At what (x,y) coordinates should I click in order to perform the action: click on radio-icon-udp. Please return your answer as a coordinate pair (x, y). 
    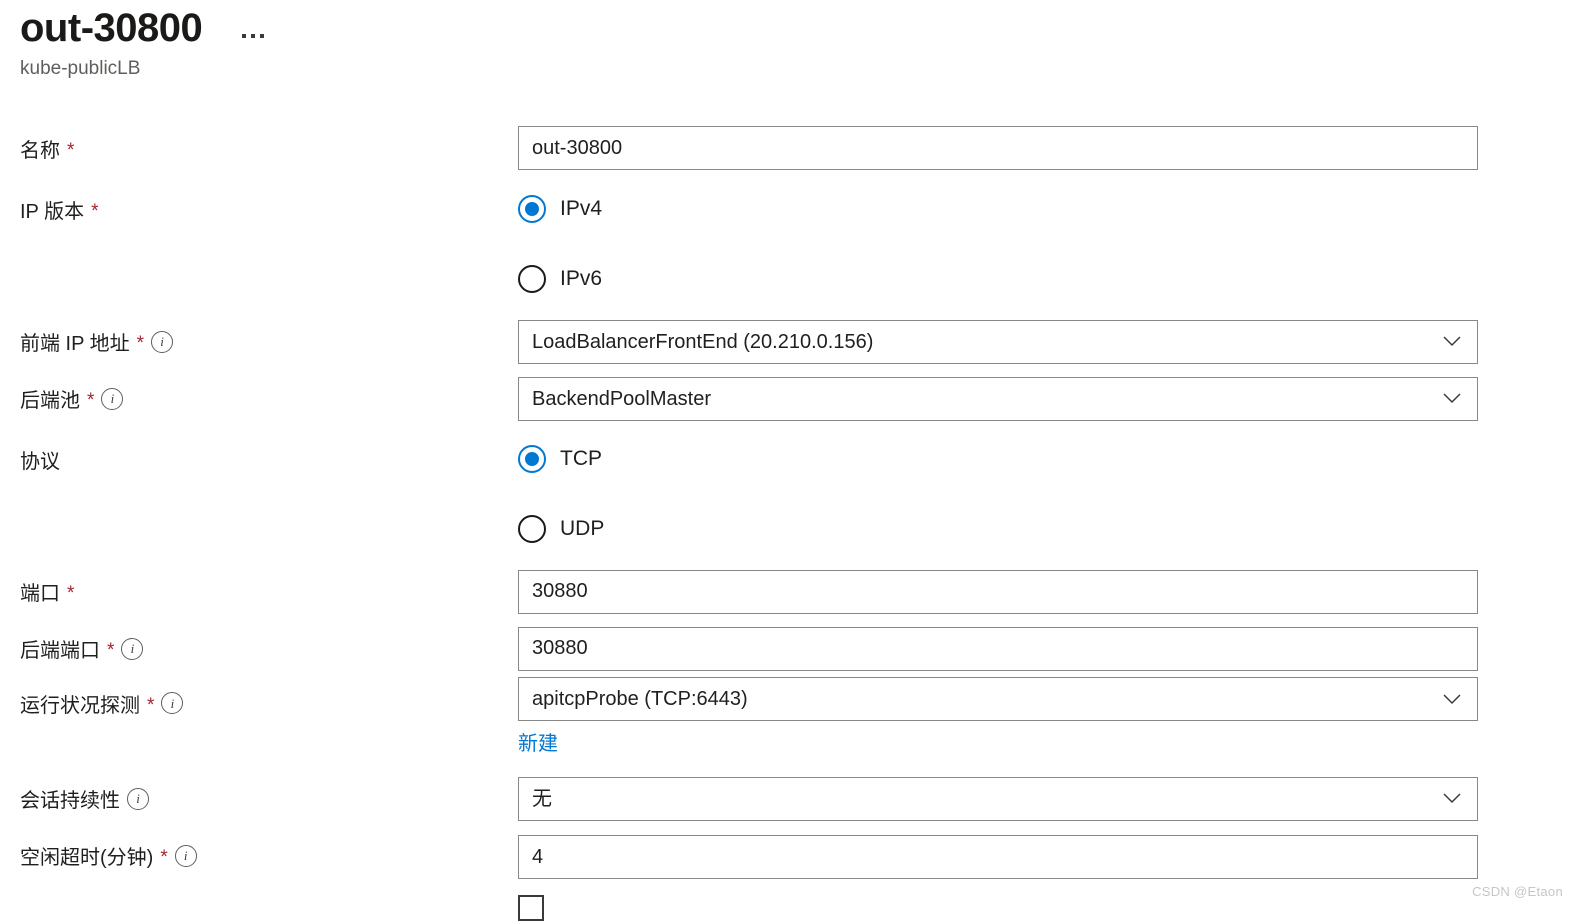
    Looking at the image, I should click on (532, 529).